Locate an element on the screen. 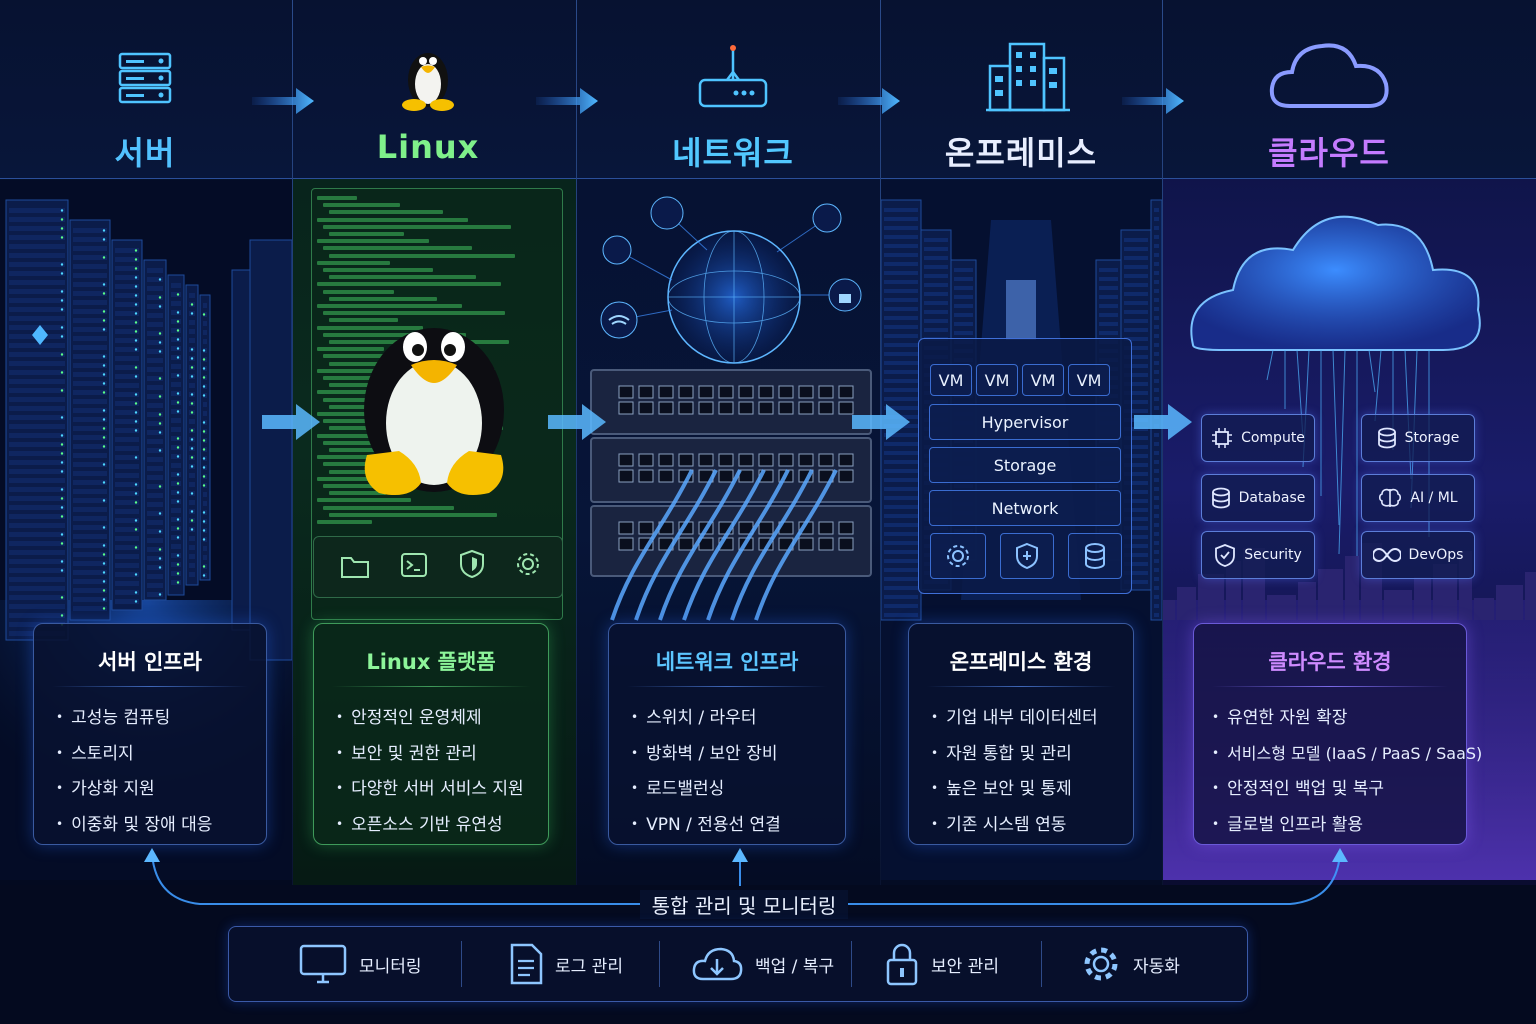  cloud-service-compute: Compute is located at coordinates (1258, 438).